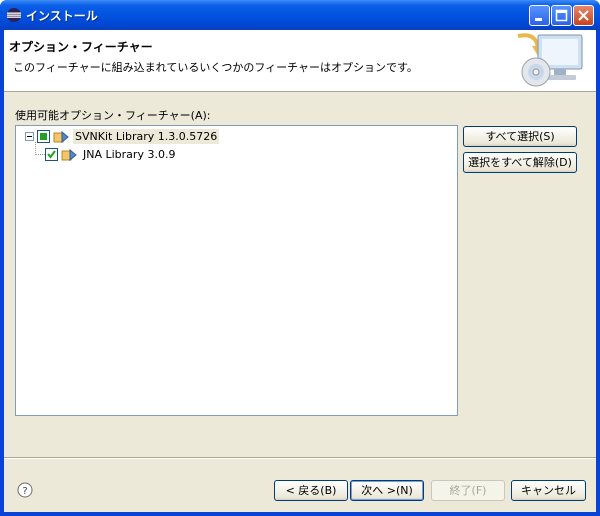 The width and height of the screenshot is (600, 516). I want to click on feature-label: SVNKit Library 1.3.0.5726, so click(146, 136).